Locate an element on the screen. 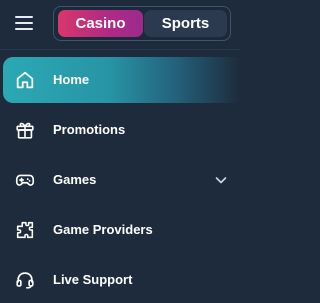  sidebar-item-live-support: Live Support is located at coordinates (121, 280).